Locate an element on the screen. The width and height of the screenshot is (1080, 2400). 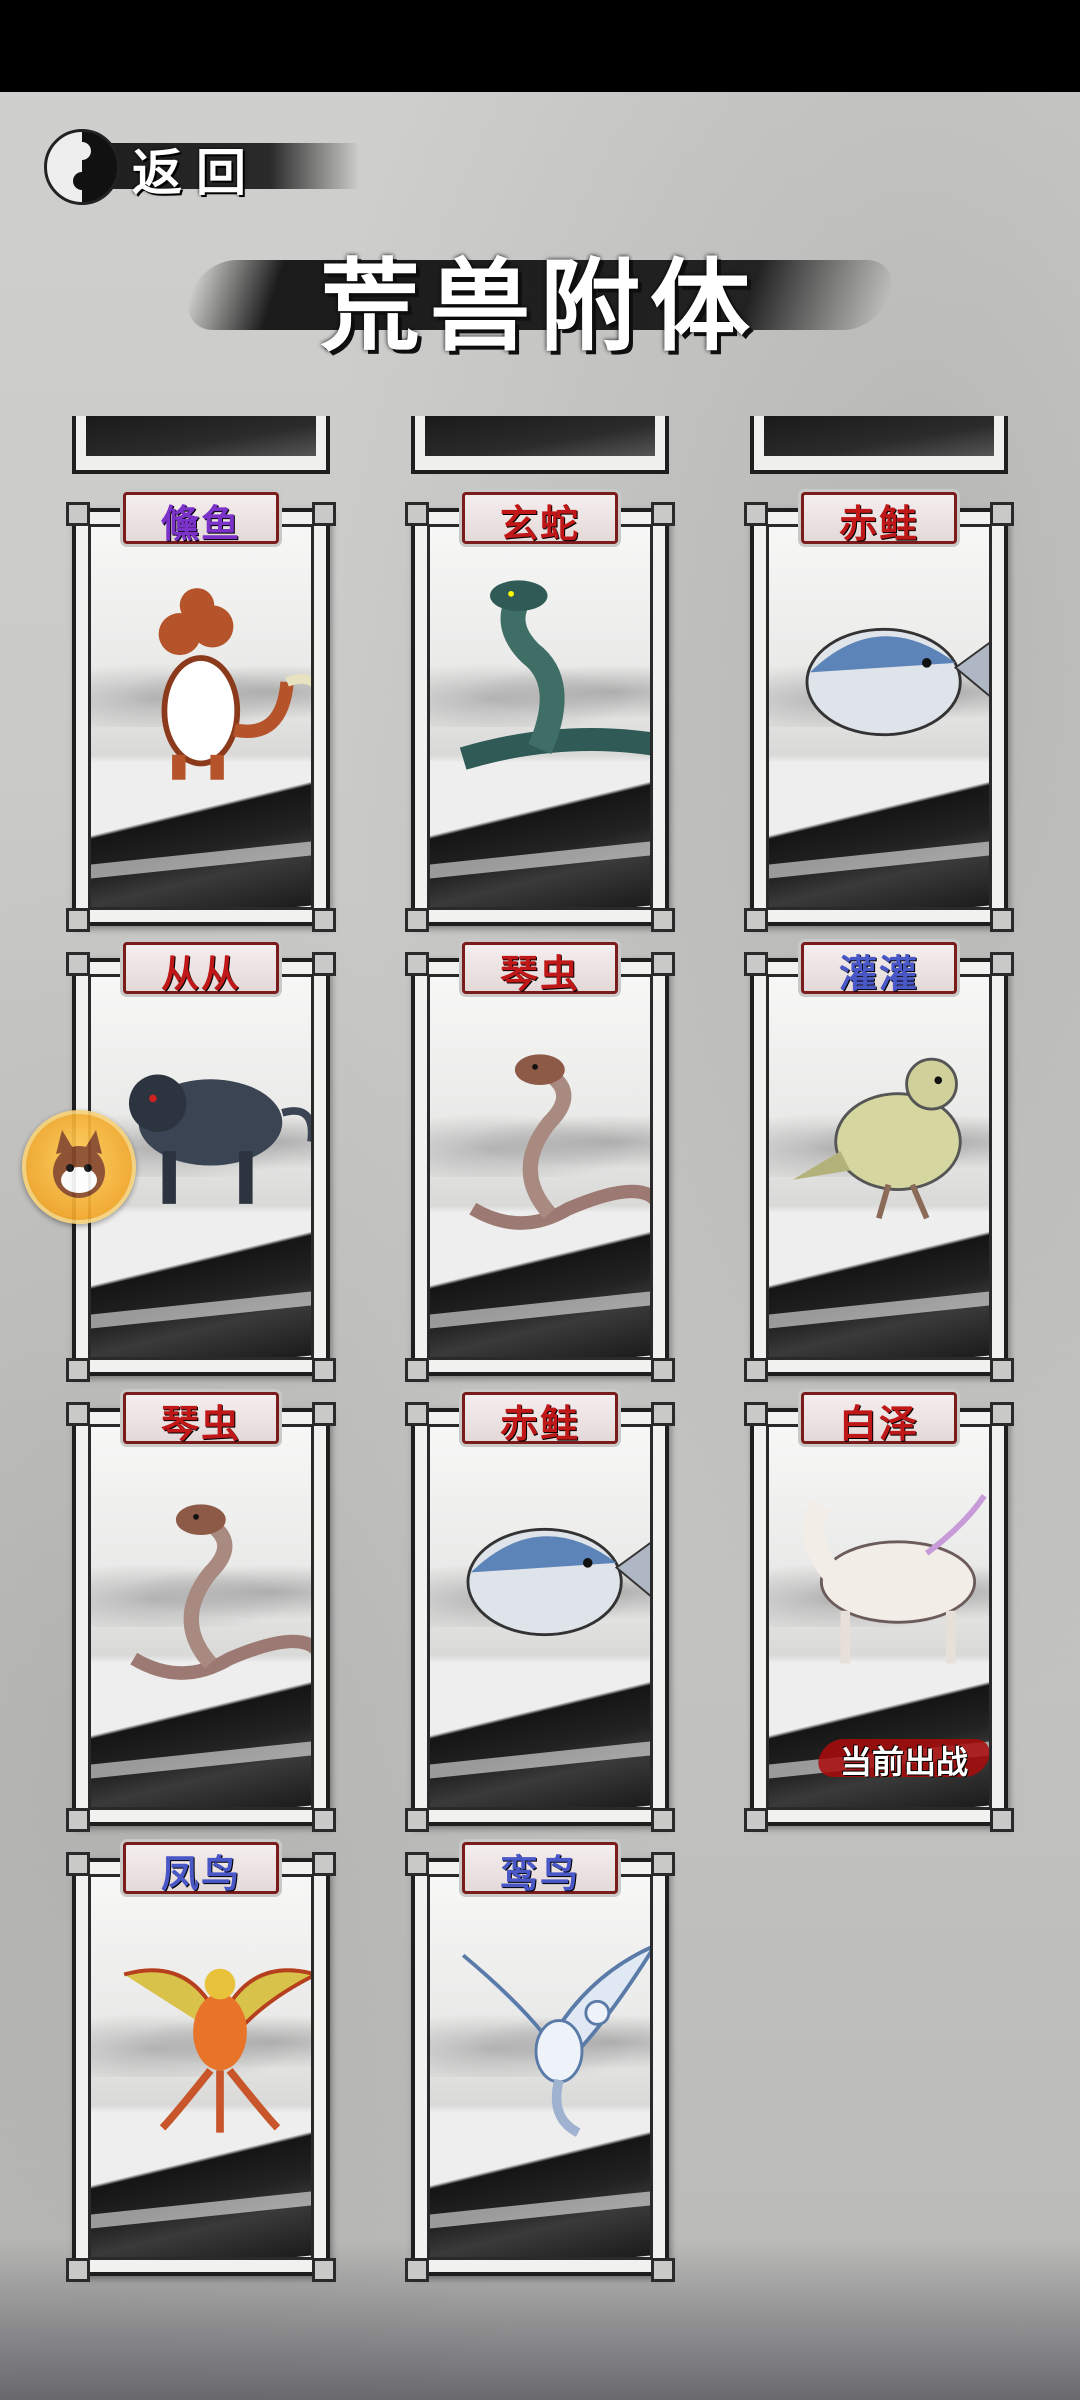
card-name-plate: 玄蛇 is located at coordinates (540, 519).